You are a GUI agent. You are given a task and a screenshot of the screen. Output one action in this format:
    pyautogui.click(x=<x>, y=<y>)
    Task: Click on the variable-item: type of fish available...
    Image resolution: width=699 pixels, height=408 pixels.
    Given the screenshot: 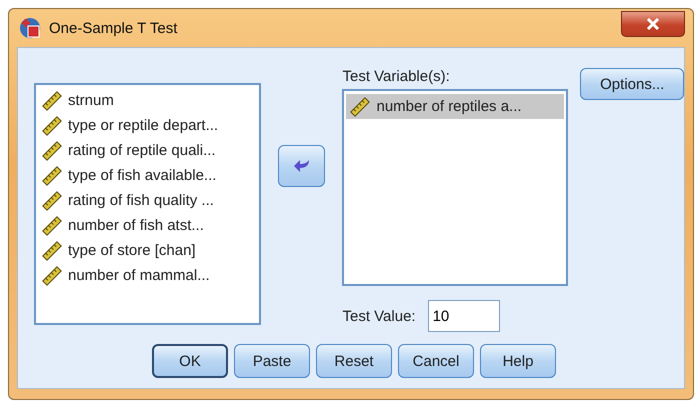 What is the action you would take?
    pyautogui.click(x=147, y=175)
    